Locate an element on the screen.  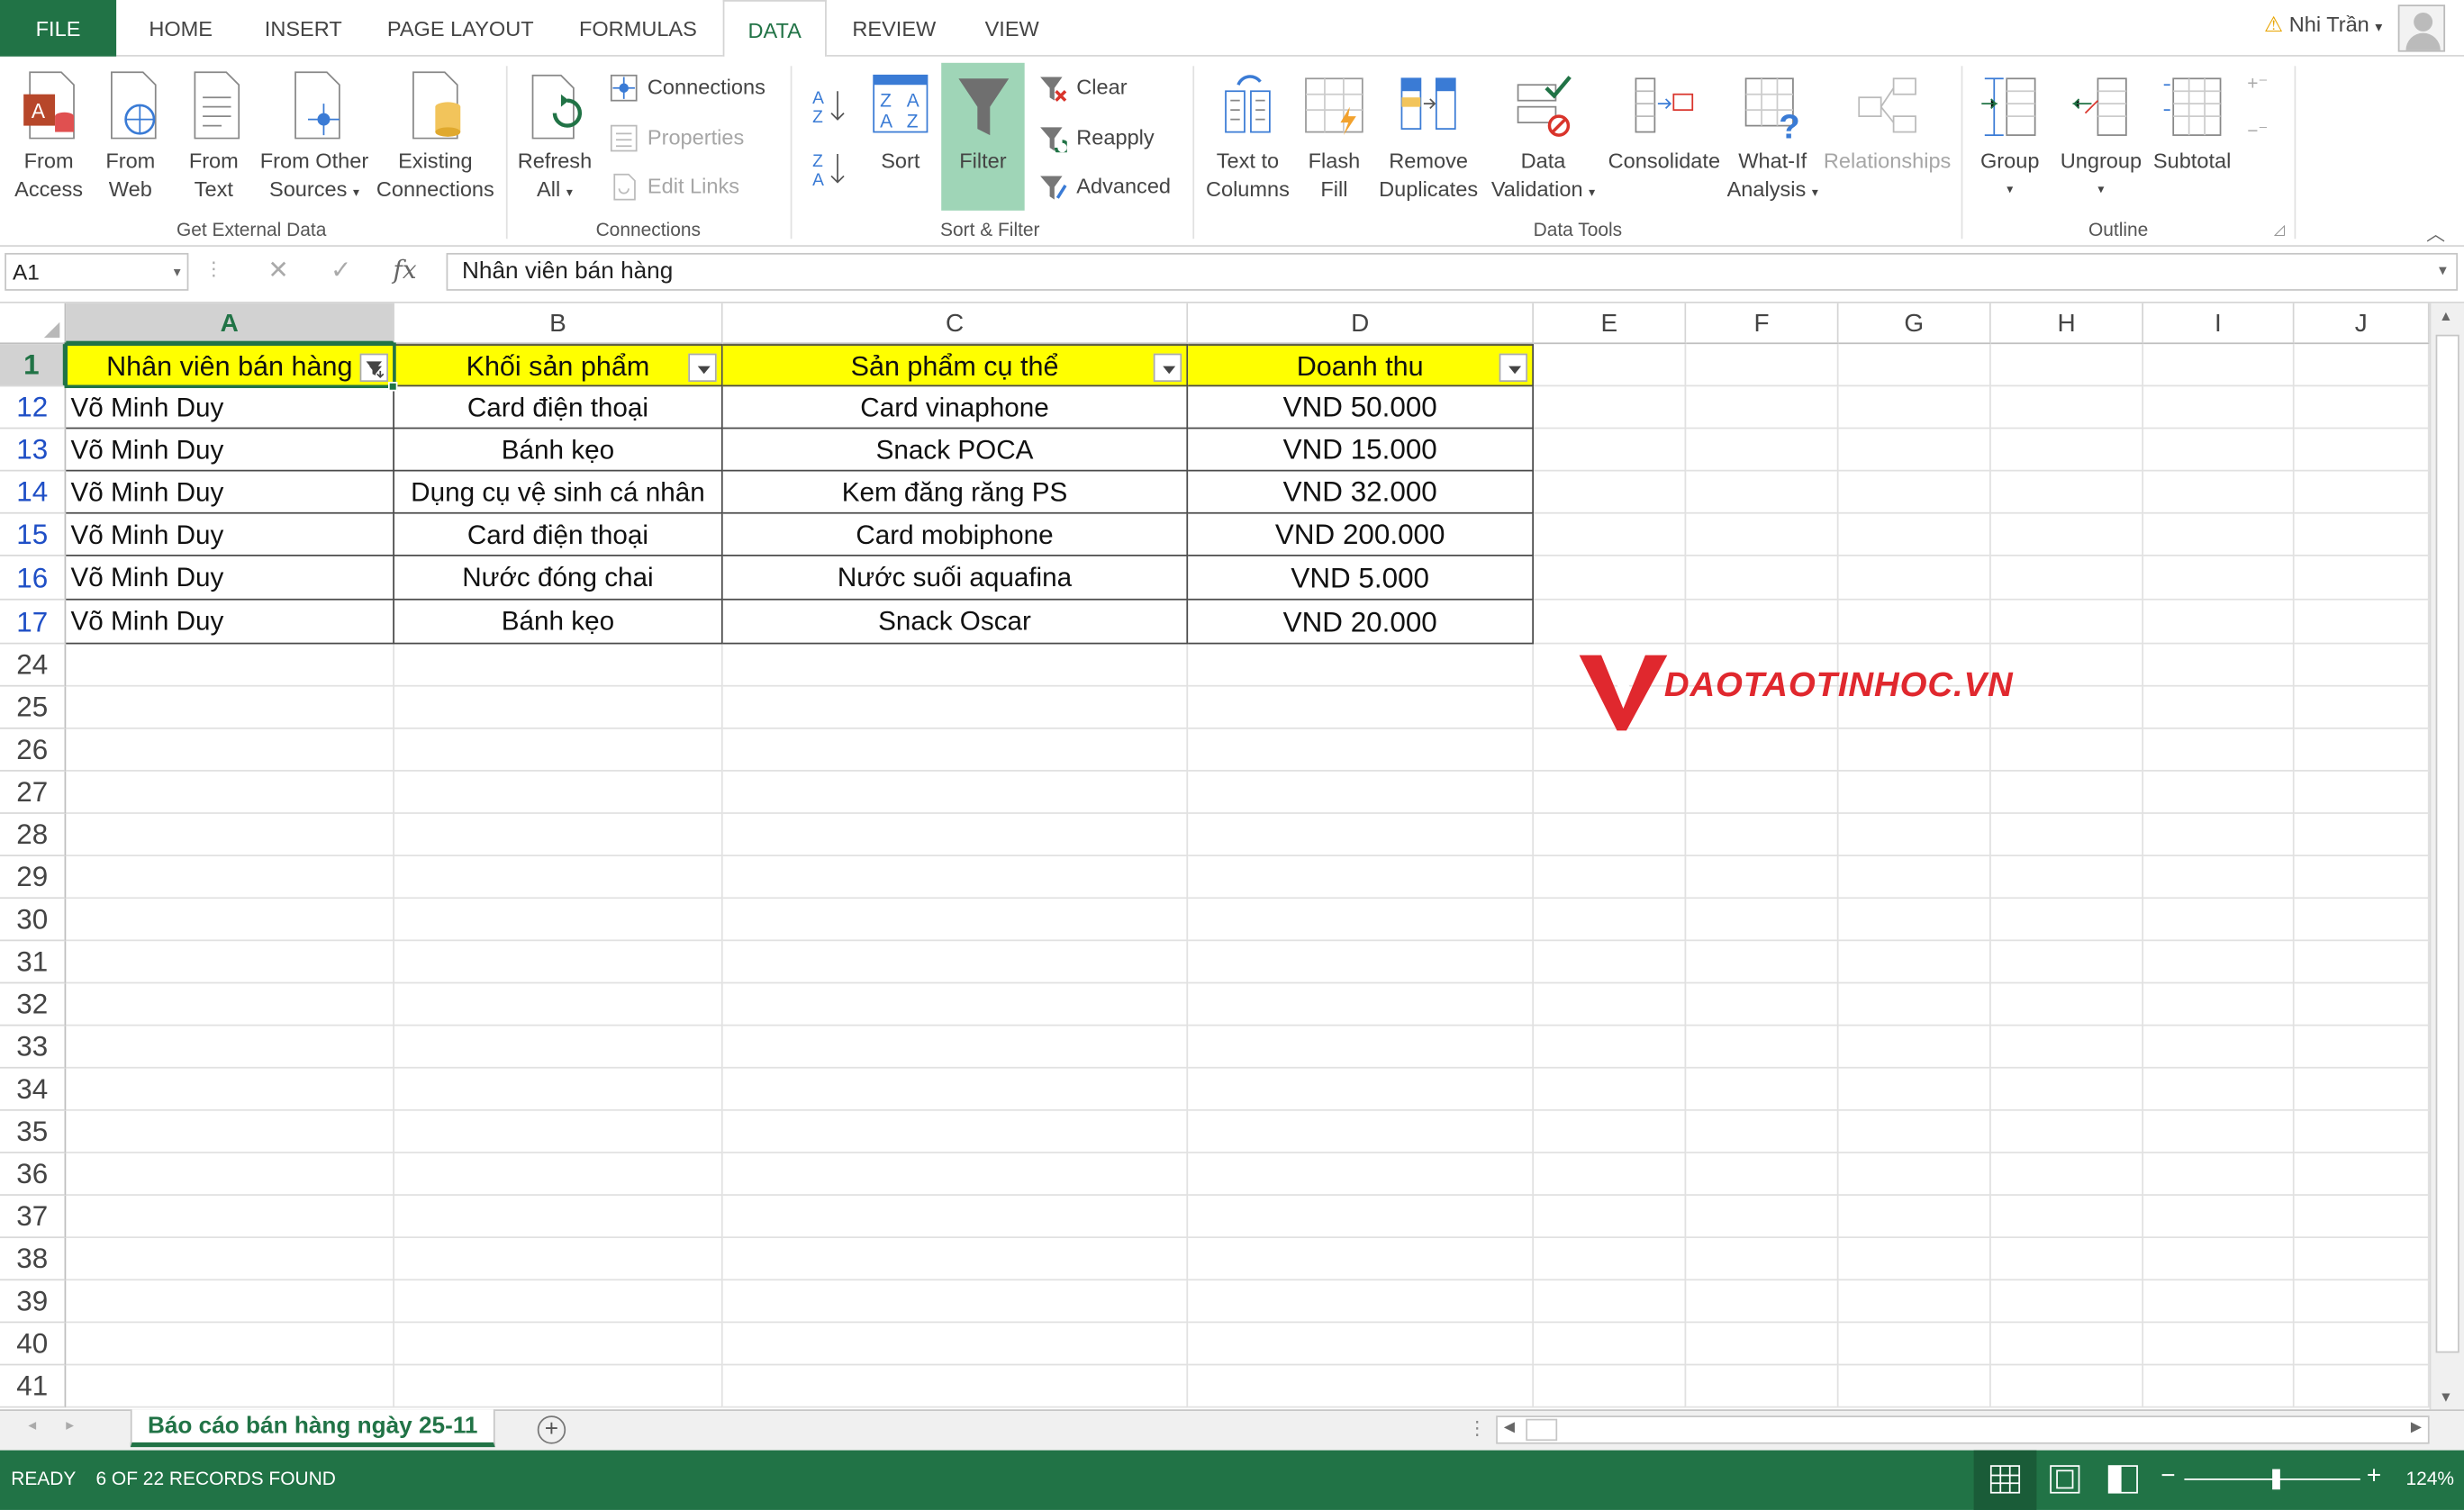
prev-sheet-icon: ◂ is located at coordinates (32, 1426).